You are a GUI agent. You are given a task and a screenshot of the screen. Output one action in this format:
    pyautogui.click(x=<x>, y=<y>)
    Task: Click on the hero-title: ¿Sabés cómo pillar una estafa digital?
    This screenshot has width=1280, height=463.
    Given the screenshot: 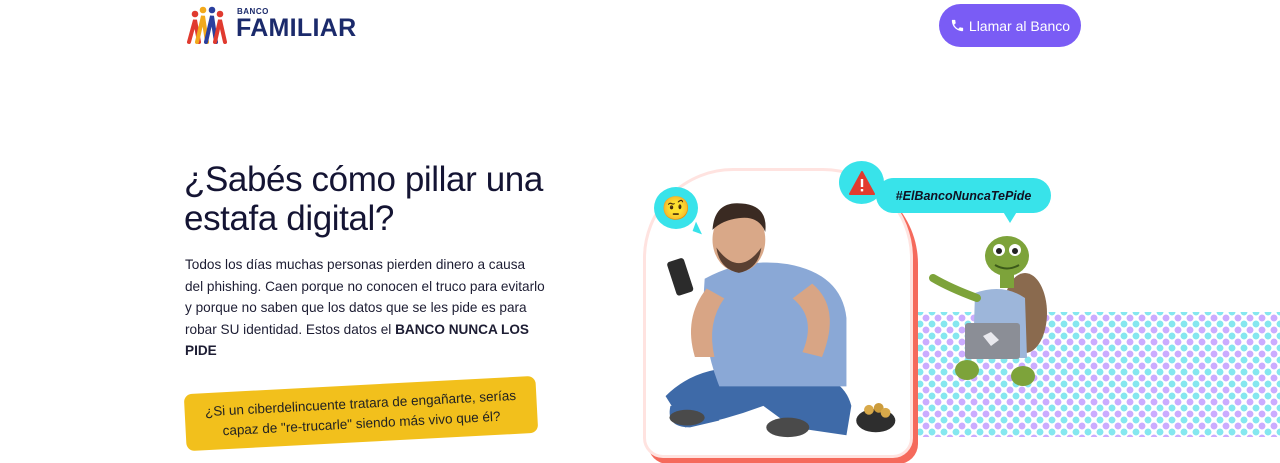 What is the action you would take?
    pyautogui.click(x=363, y=199)
    